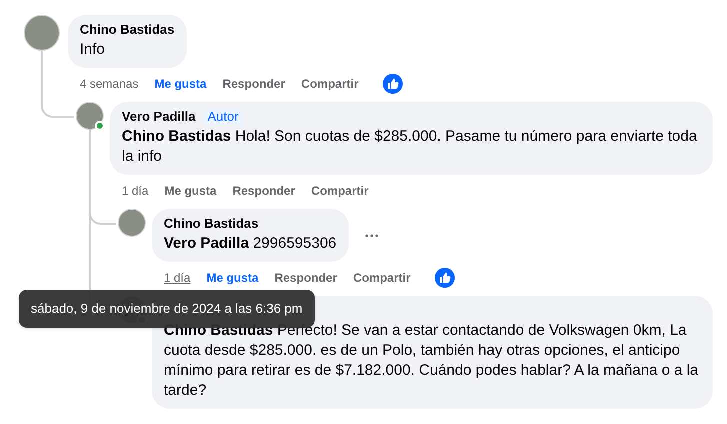 The image size is (727, 424). Describe the element at coordinates (159, 117) in the screenshot. I see `author-name: Vero Padilla` at that location.